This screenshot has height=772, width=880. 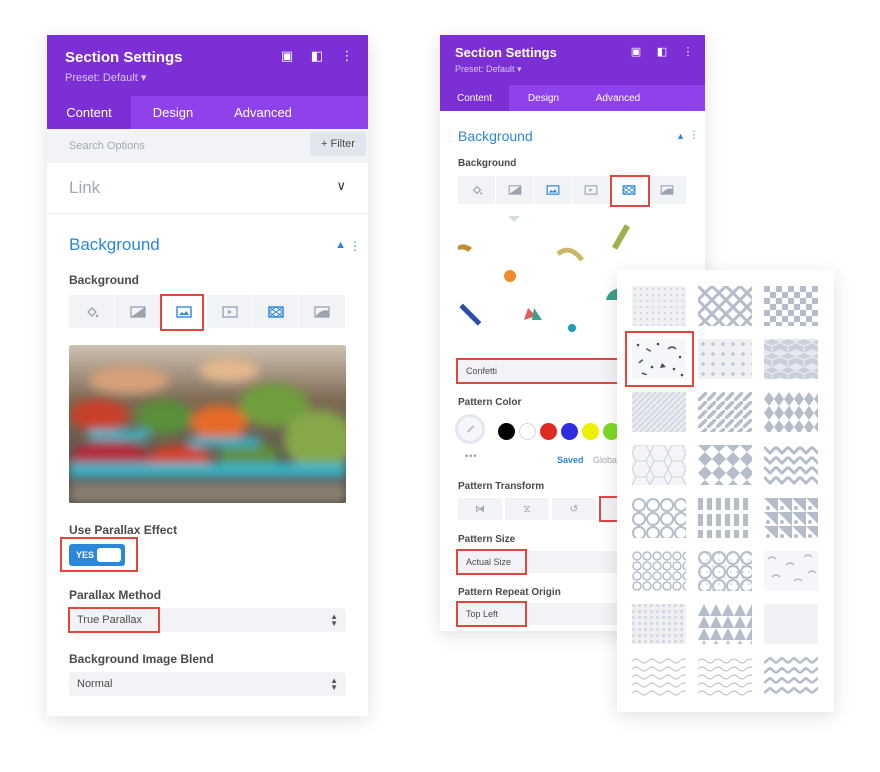 I want to click on search-input: Search Options, so click(x=107, y=146).